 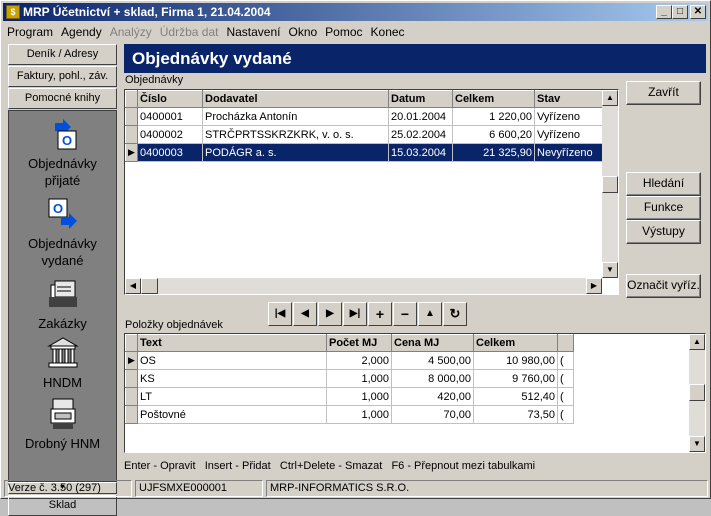 What do you see at coordinates (405, 314) in the screenshot?
I see `delete-record-icon: −` at bounding box center [405, 314].